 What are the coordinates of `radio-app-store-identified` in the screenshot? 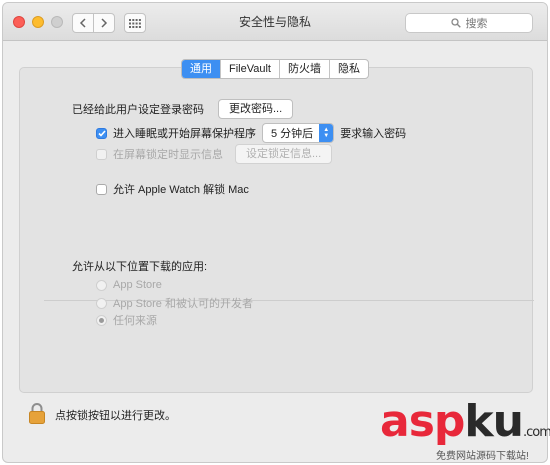 It's located at (101, 303).